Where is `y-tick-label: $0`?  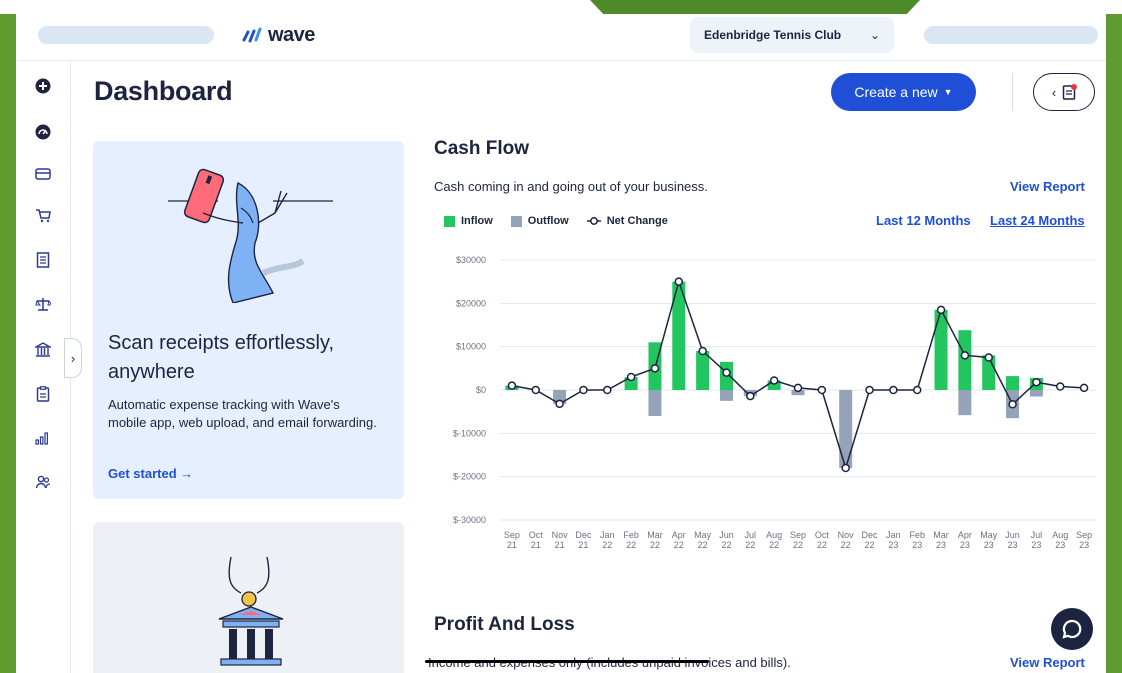 y-tick-label: $0 is located at coordinates (481, 390).